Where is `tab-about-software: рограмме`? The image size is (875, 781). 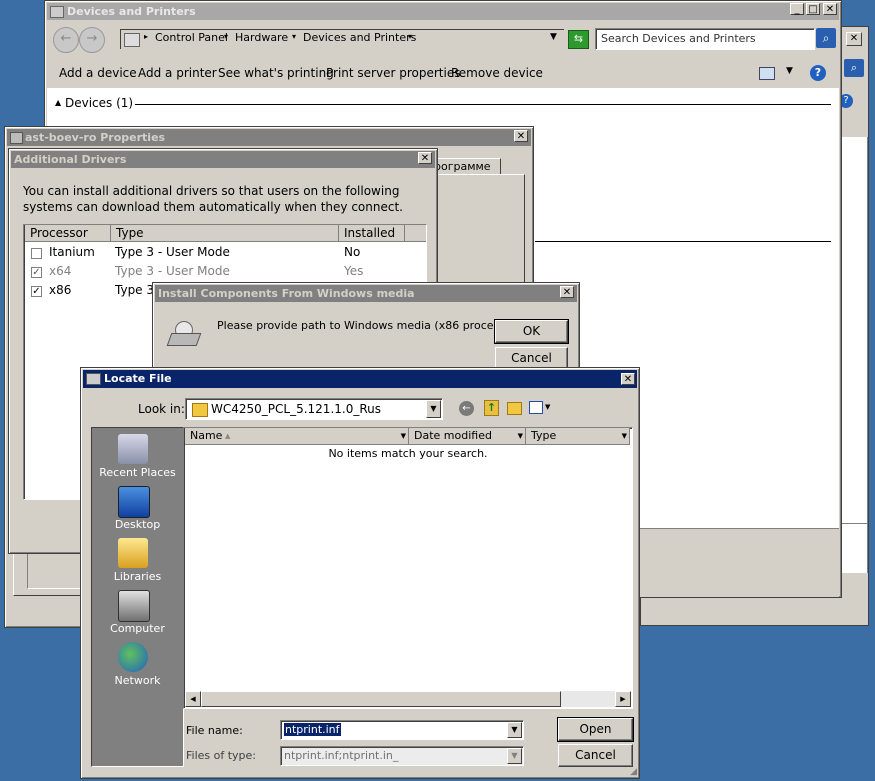 tab-about-software: рограмме is located at coordinates (465, 166).